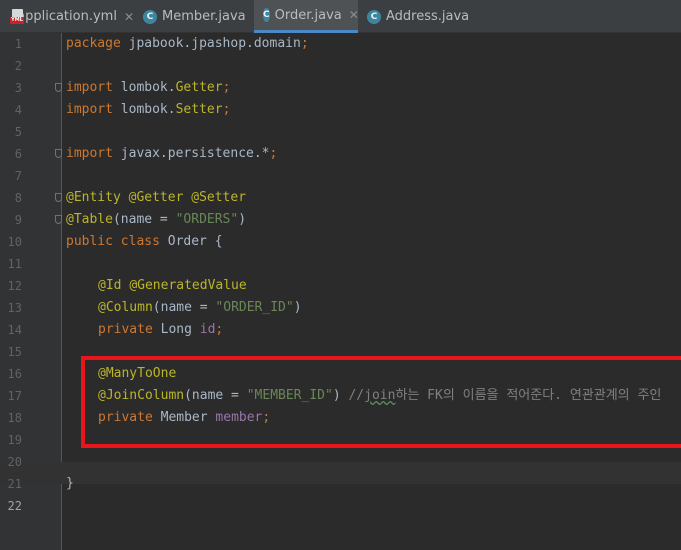 The image size is (681, 550). I want to click on code-line-3: import lombok.Getter;, so click(148, 87).